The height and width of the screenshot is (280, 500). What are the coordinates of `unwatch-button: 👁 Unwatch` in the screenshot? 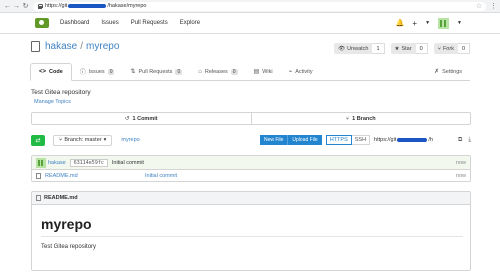 It's located at (353, 48).